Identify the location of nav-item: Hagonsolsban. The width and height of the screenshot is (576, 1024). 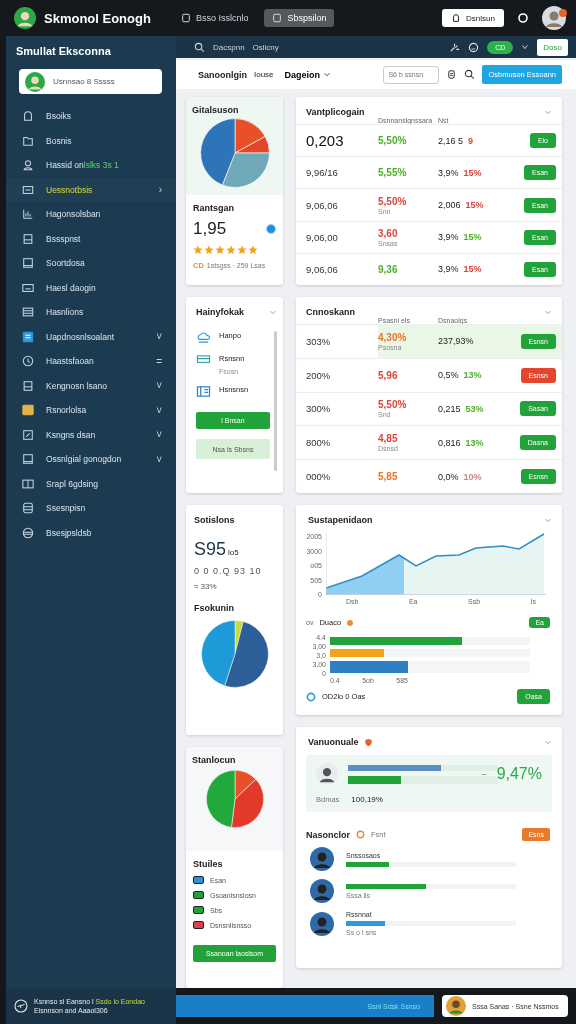
(91, 214).